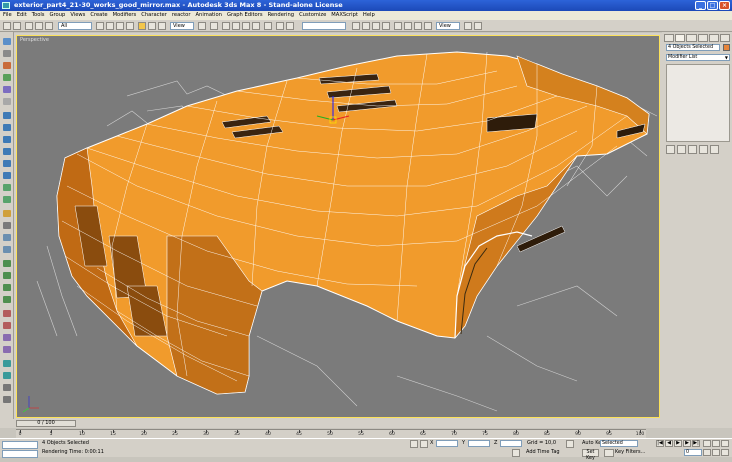 Image resolution: width=732 pixels, height=462 pixels. What do you see at coordinates (7, 101) in the screenshot?
I see `utilities-icon` at bounding box center [7, 101].